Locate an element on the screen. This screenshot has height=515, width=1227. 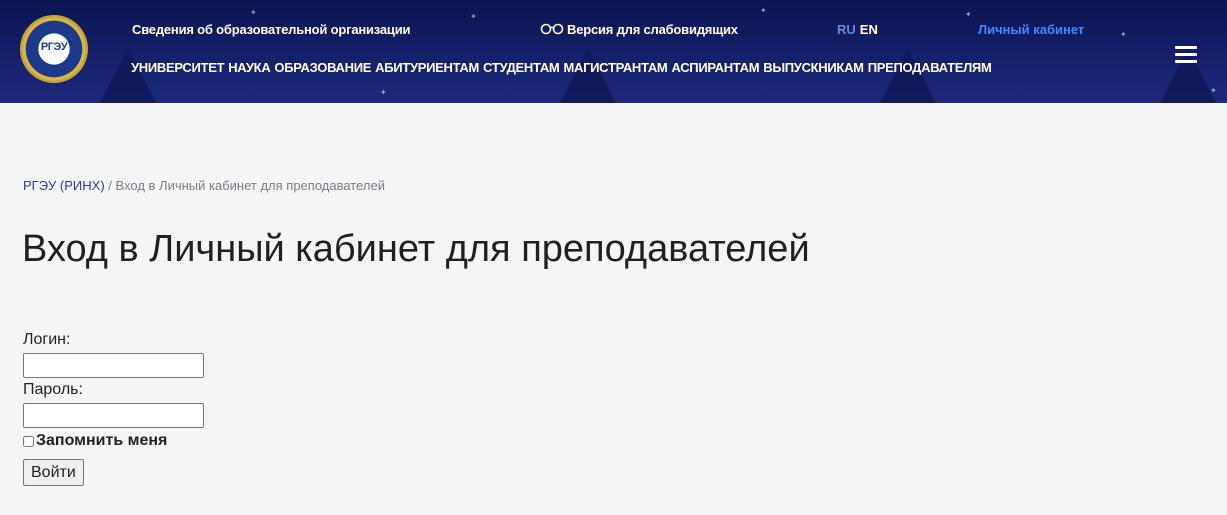
page-title: Вход в Личный кабинет для преподавателей is located at coordinates (416, 249).